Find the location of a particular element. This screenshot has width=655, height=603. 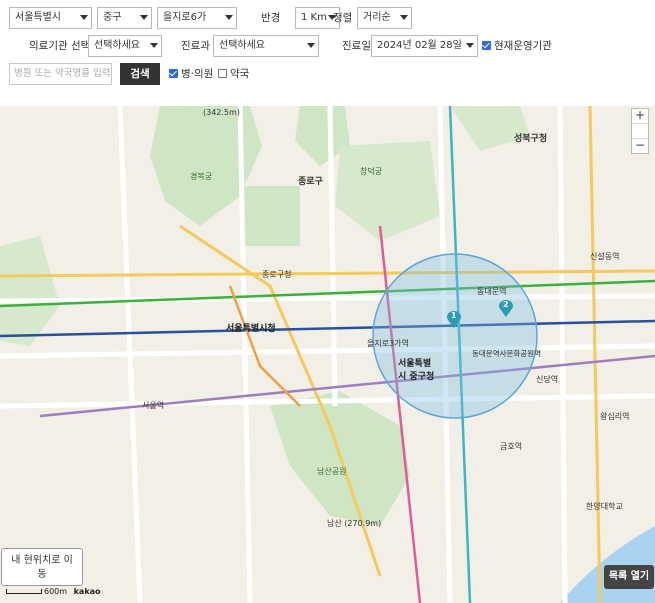

scale-bar-icon is located at coordinates (24, 591).